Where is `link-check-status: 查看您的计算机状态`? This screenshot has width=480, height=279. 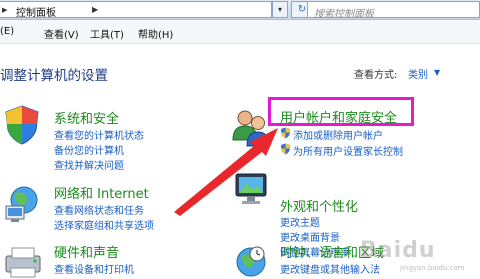
link-check-status: 查看您的计算机状态 is located at coordinates (99, 134).